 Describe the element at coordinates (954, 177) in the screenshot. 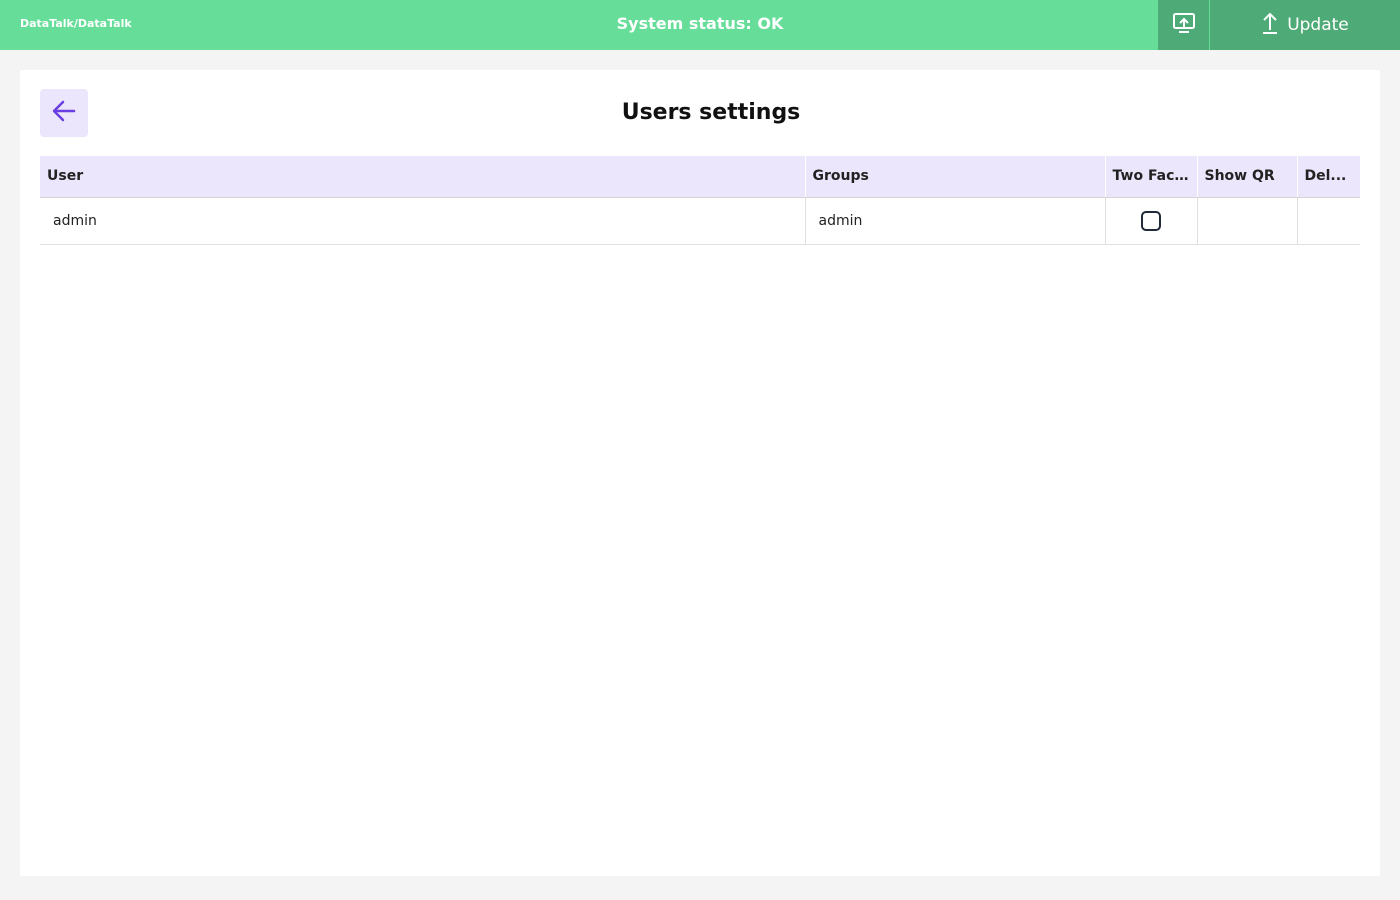

I see `column-header-groups: Groups` at that location.